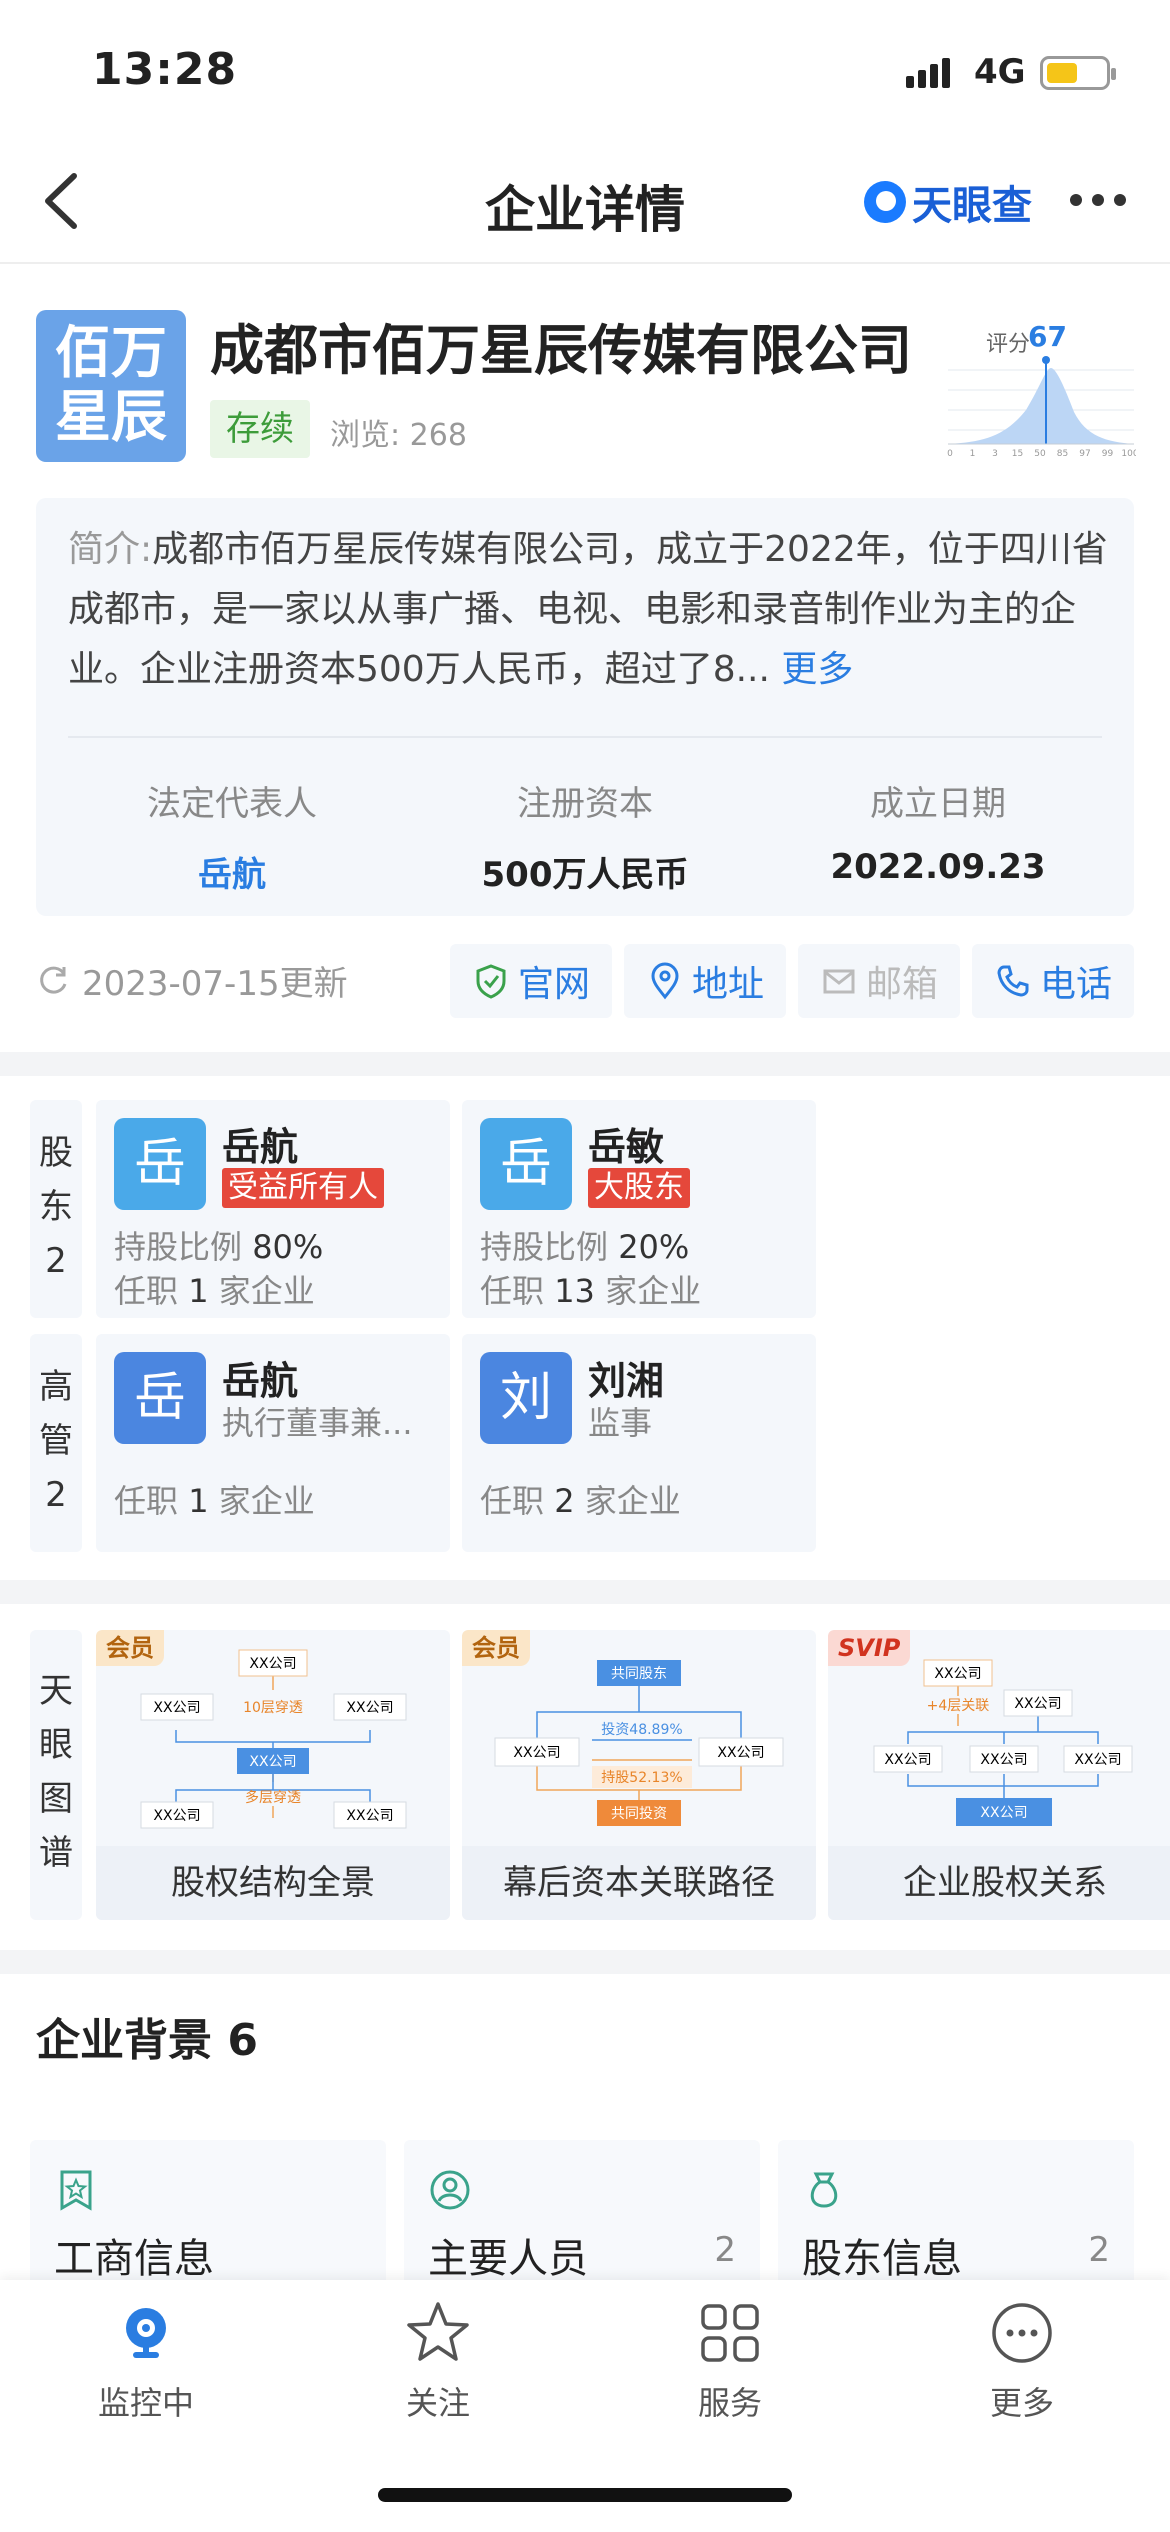  I want to click on card-title: 工商信息, so click(134, 2259).